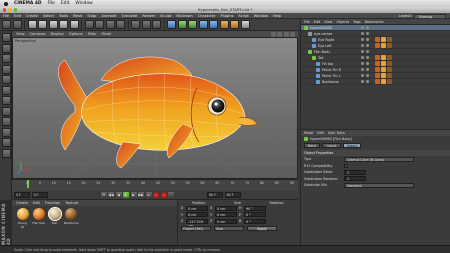 The height and width of the screenshot is (253, 450). Describe the element at coordinates (77, 16) in the screenshot. I see `menu-mesh: Mesh` at that location.